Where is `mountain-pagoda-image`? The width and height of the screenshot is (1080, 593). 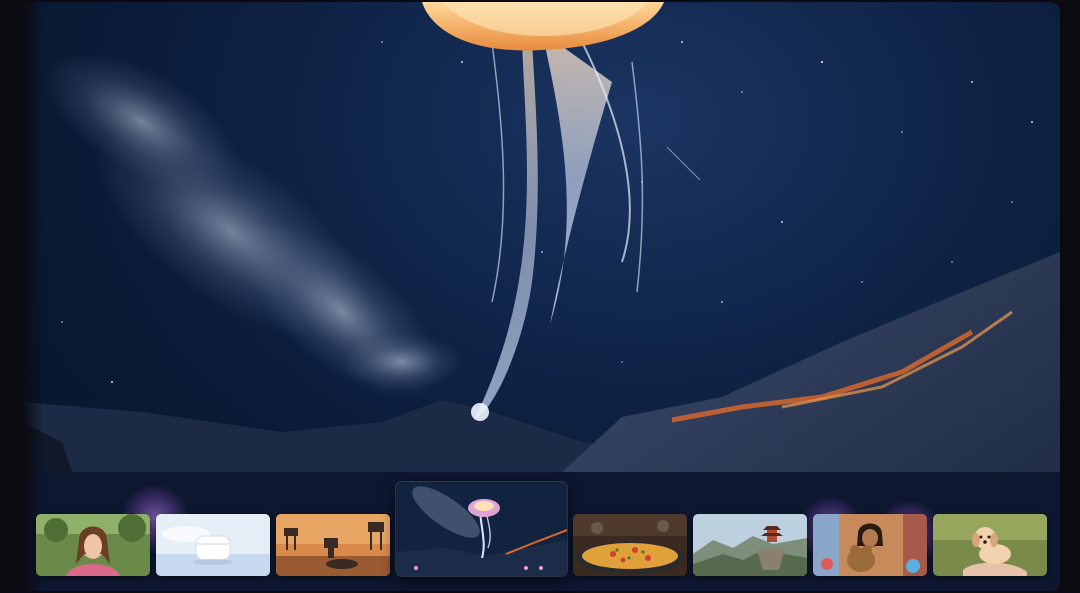
mountain-pagoda-image is located at coordinates (750, 545).